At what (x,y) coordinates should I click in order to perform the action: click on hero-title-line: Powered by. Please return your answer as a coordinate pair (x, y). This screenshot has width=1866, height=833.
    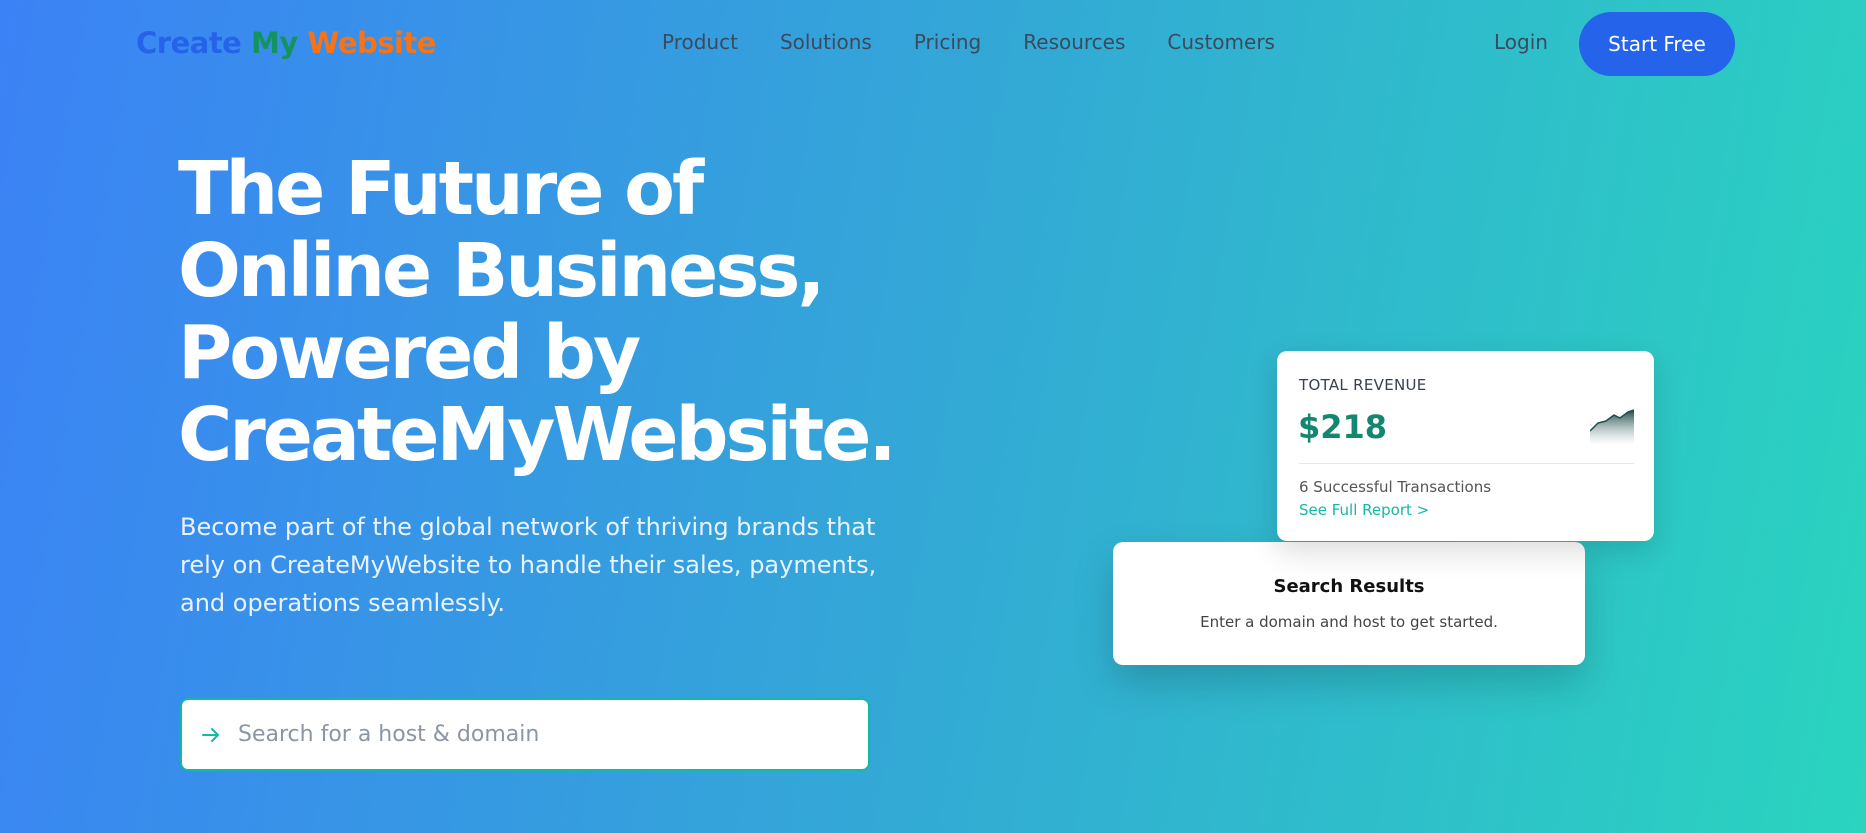
    Looking at the image, I should click on (409, 353).